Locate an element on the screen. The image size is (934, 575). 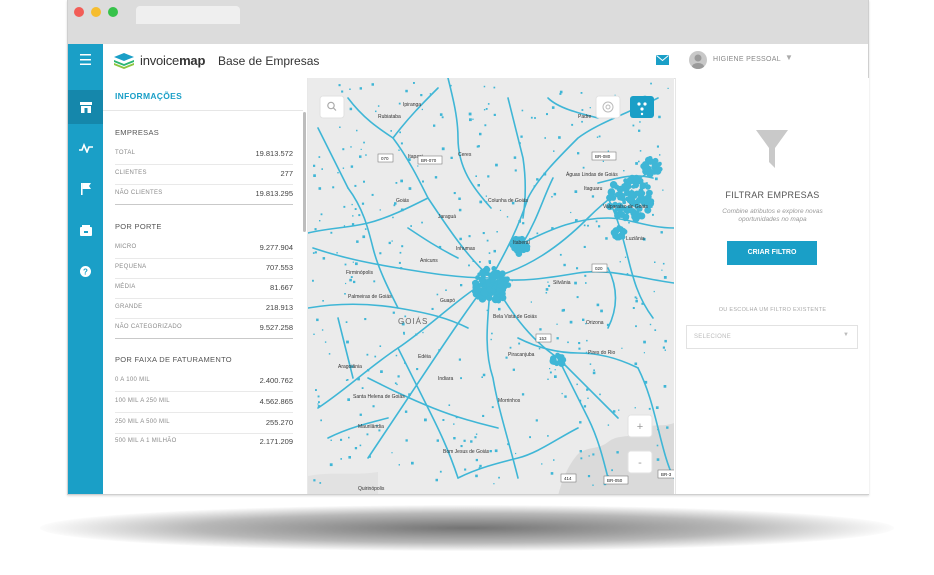
stat-row: 250 MIL A 500 MIL 255.270 is located at coordinates (204, 423).